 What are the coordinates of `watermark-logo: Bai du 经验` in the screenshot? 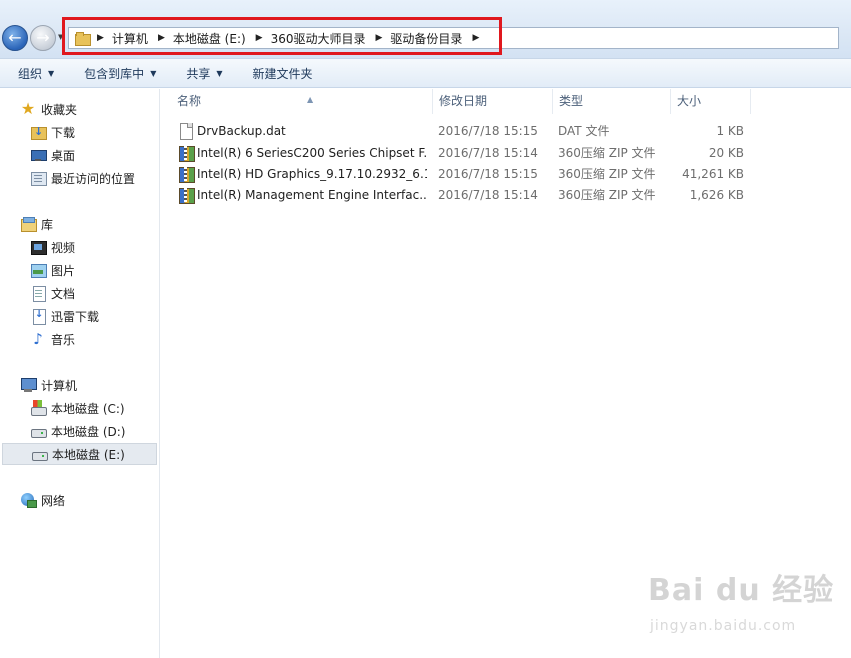 It's located at (741, 590).